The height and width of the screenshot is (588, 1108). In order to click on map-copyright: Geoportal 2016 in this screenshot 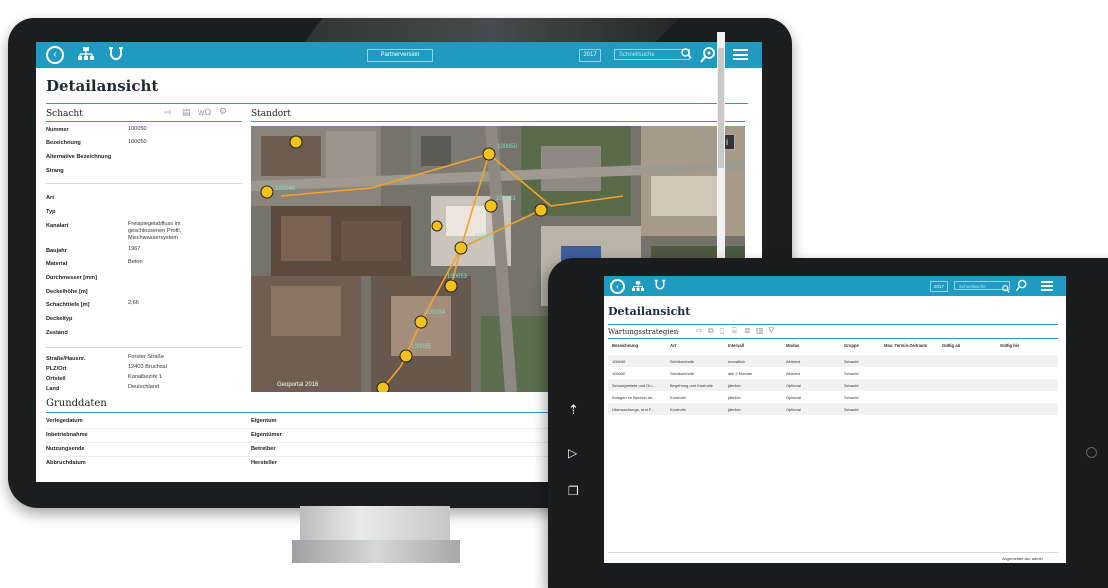, I will do `click(298, 385)`.